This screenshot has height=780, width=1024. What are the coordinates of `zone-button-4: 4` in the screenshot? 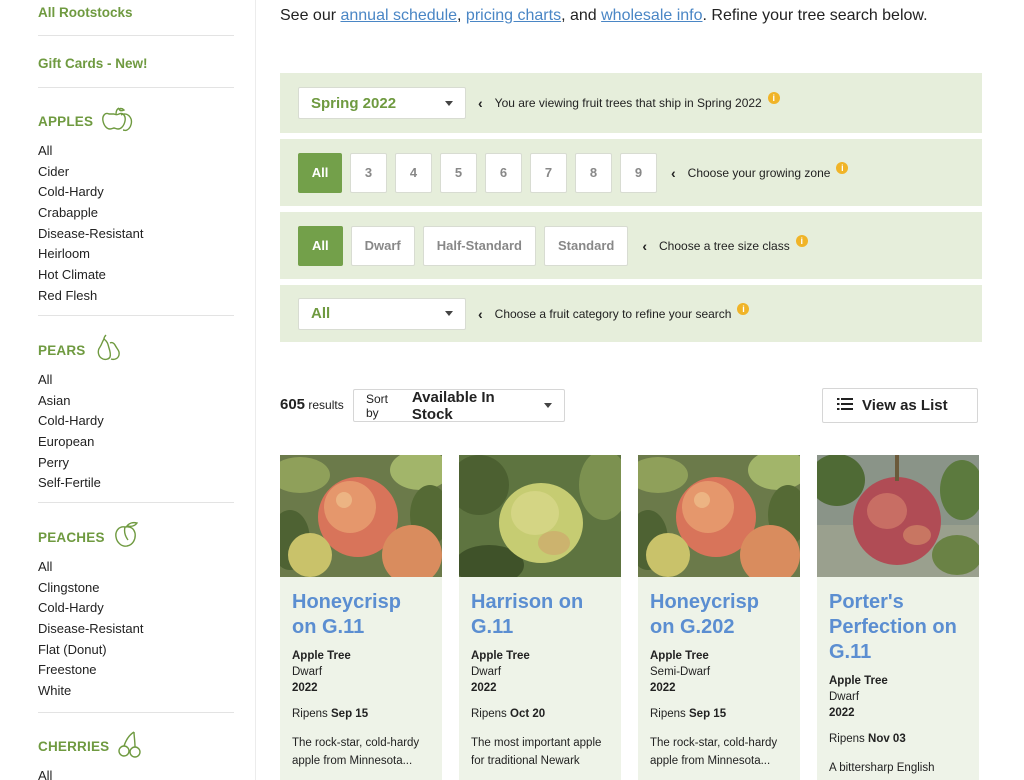 It's located at (413, 172).